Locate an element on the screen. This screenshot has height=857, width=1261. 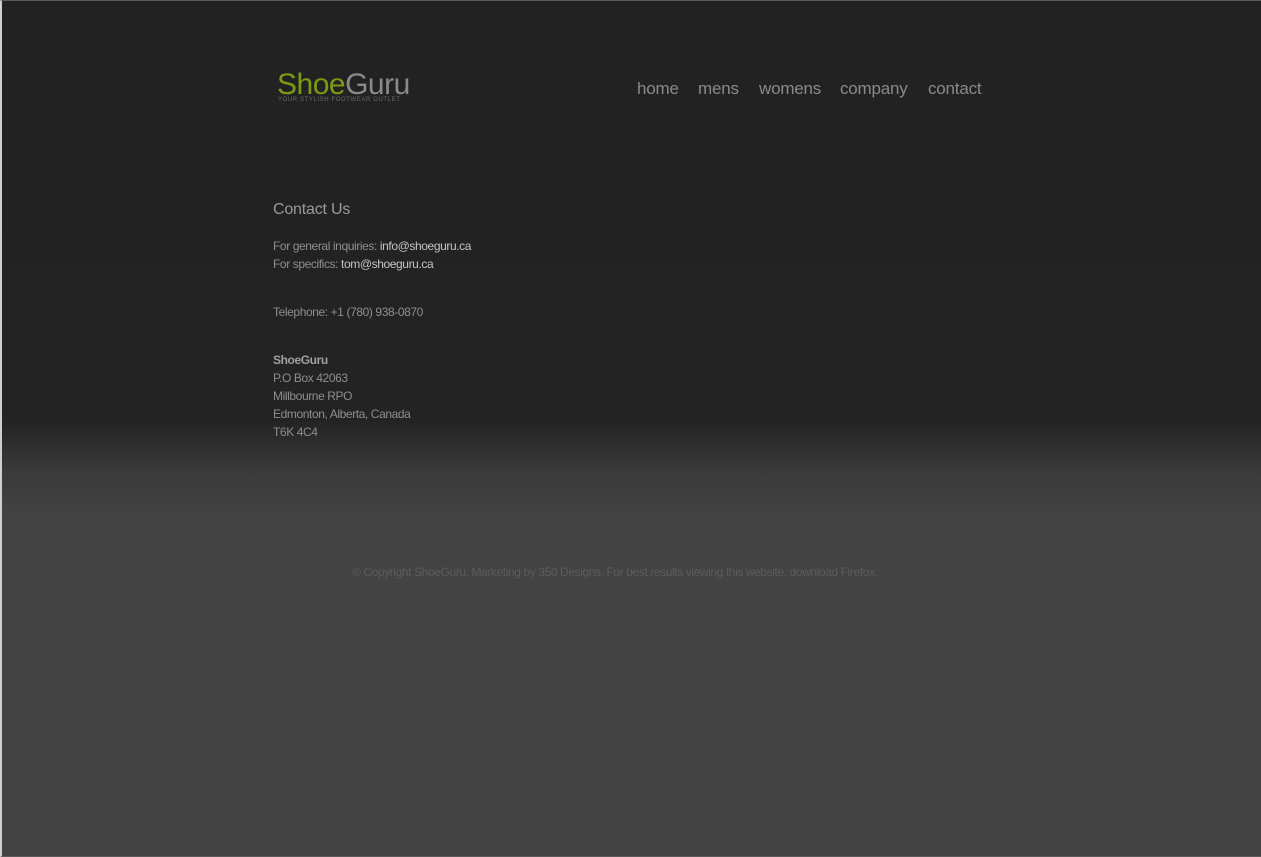
nav-womens: womens is located at coordinates (790, 89).